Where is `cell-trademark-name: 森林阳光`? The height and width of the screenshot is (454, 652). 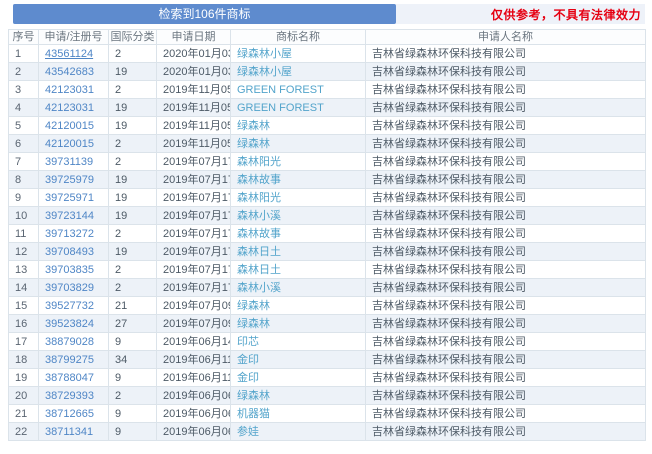
cell-trademark-name: 森林阳光 is located at coordinates (298, 161).